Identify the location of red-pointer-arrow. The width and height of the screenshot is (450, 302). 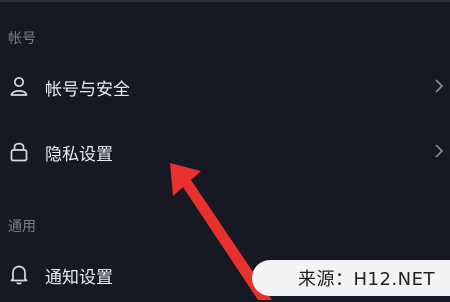
(221, 231).